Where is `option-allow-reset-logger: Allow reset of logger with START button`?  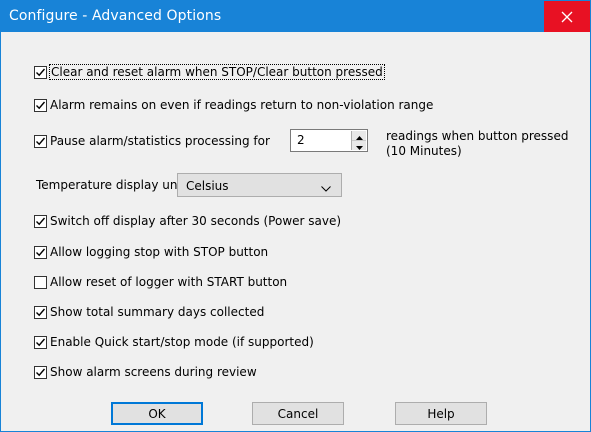
option-allow-reset-logger: Allow reset of logger with START button is located at coordinates (160, 282).